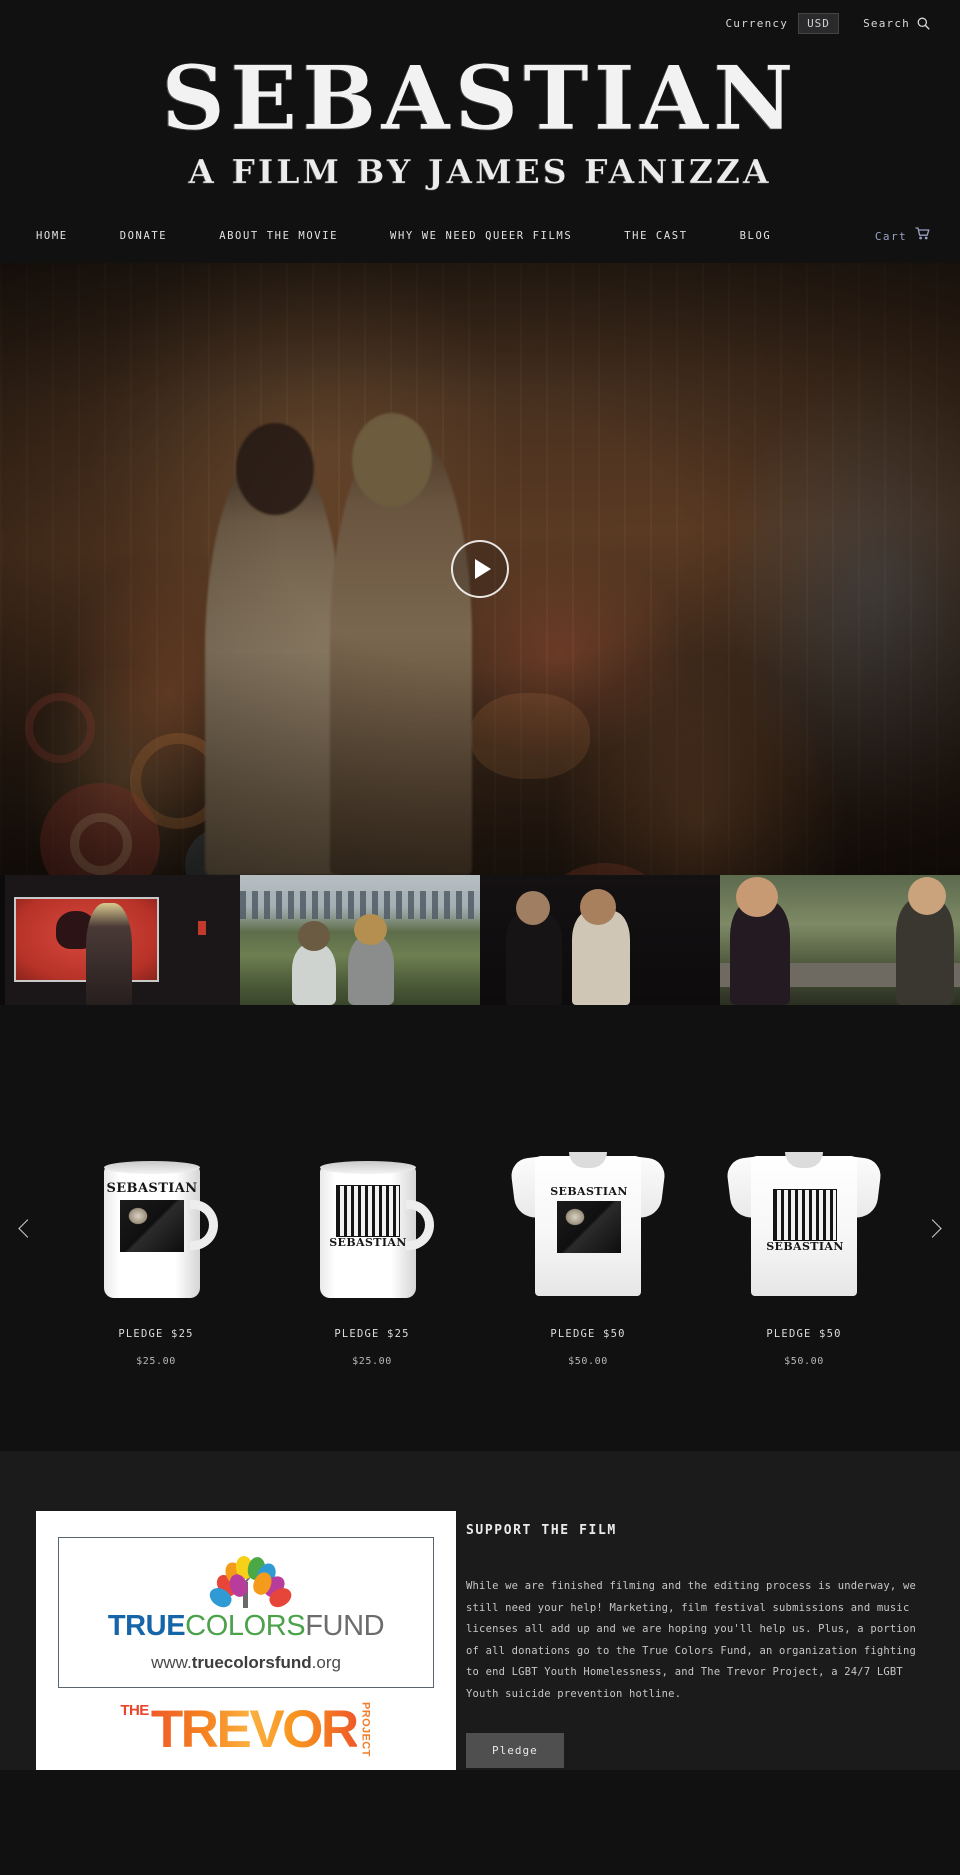 This screenshot has width=960, height=1875. I want to click on true-colors-fund-logo: TRUECOLORSFUND www.truecolorsfund.org, so click(246, 1613).